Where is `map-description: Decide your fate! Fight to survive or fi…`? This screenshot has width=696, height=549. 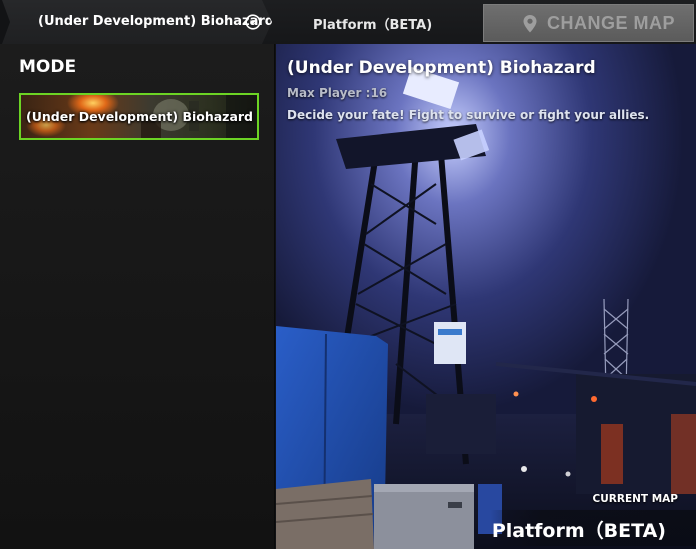 map-description: Decide your fate! Fight to survive or fi… is located at coordinates (468, 115).